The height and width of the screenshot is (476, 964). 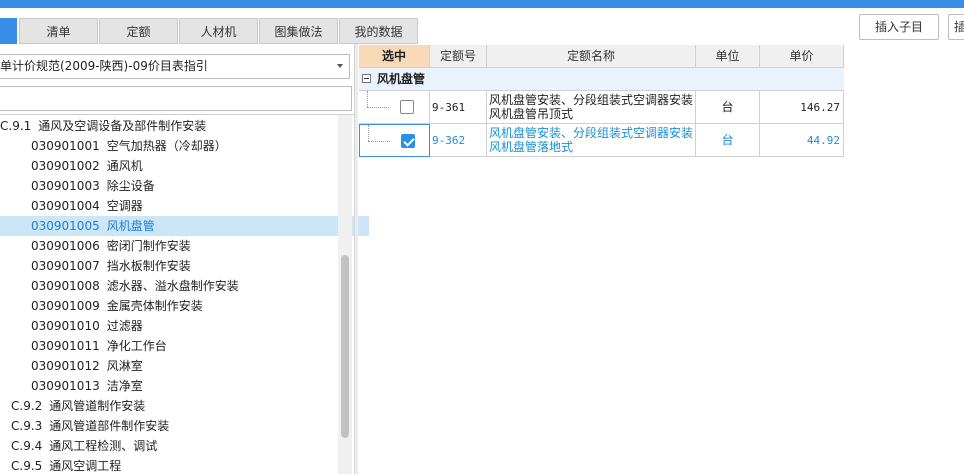 What do you see at coordinates (345, 346) in the screenshot?
I see `tree-scrollbar-thumb` at bounding box center [345, 346].